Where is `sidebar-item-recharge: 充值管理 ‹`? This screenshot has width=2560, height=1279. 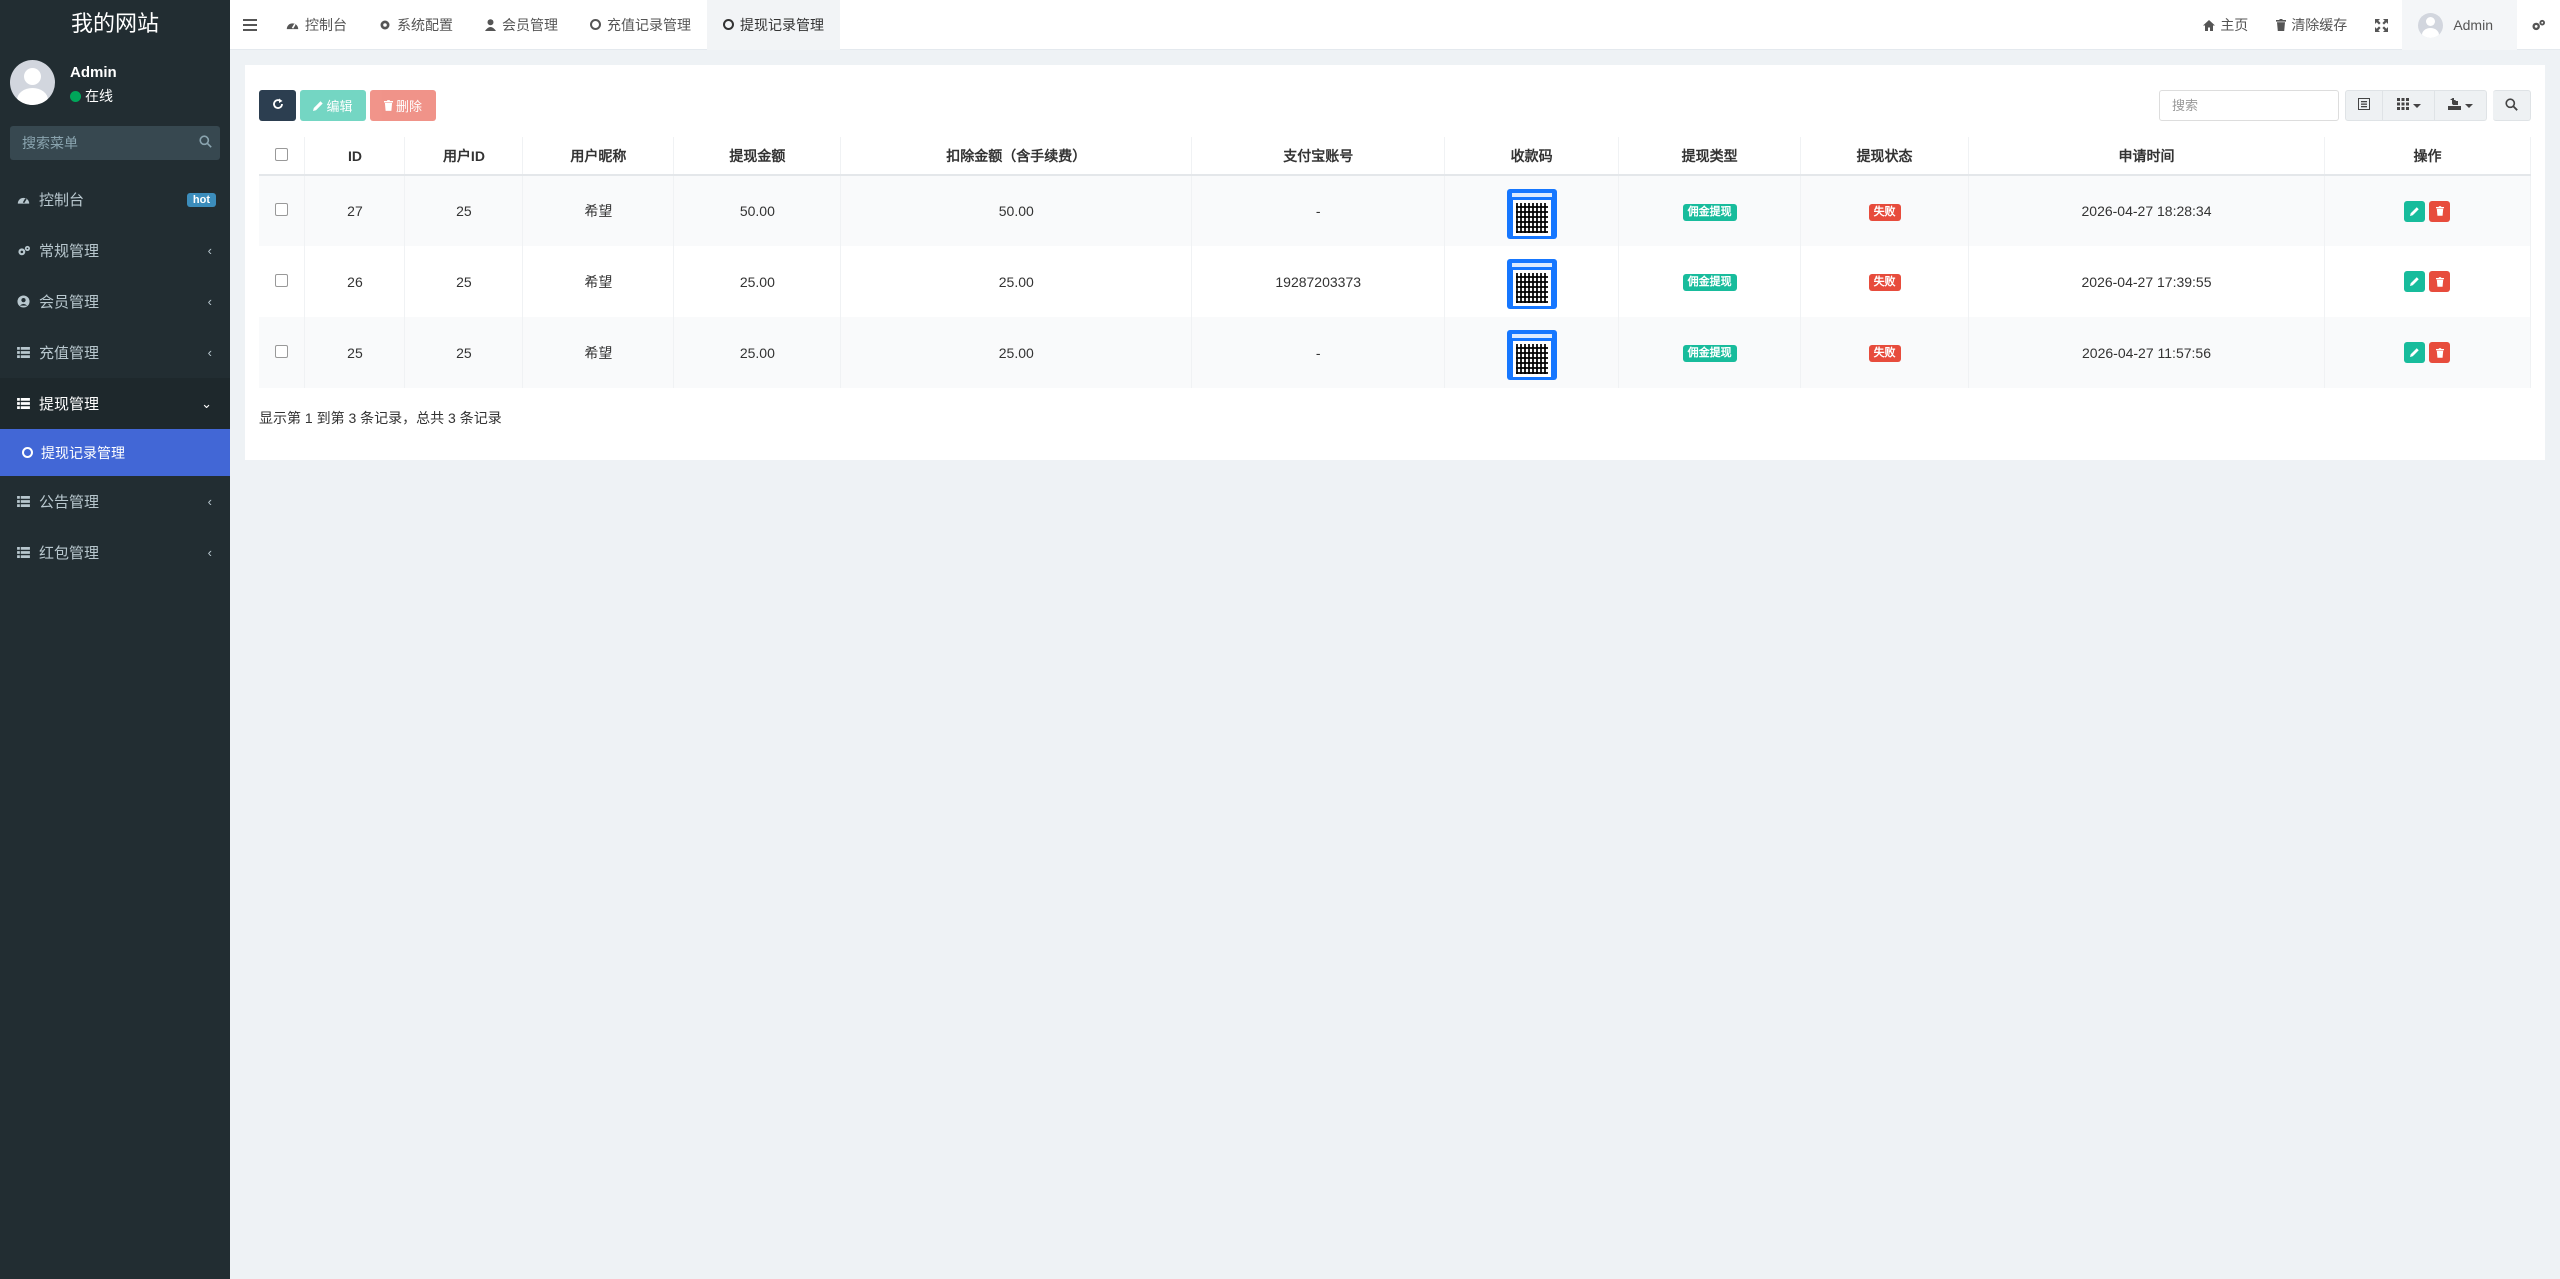 sidebar-item-recharge: 充值管理 ‹ is located at coordinates (115, 352).